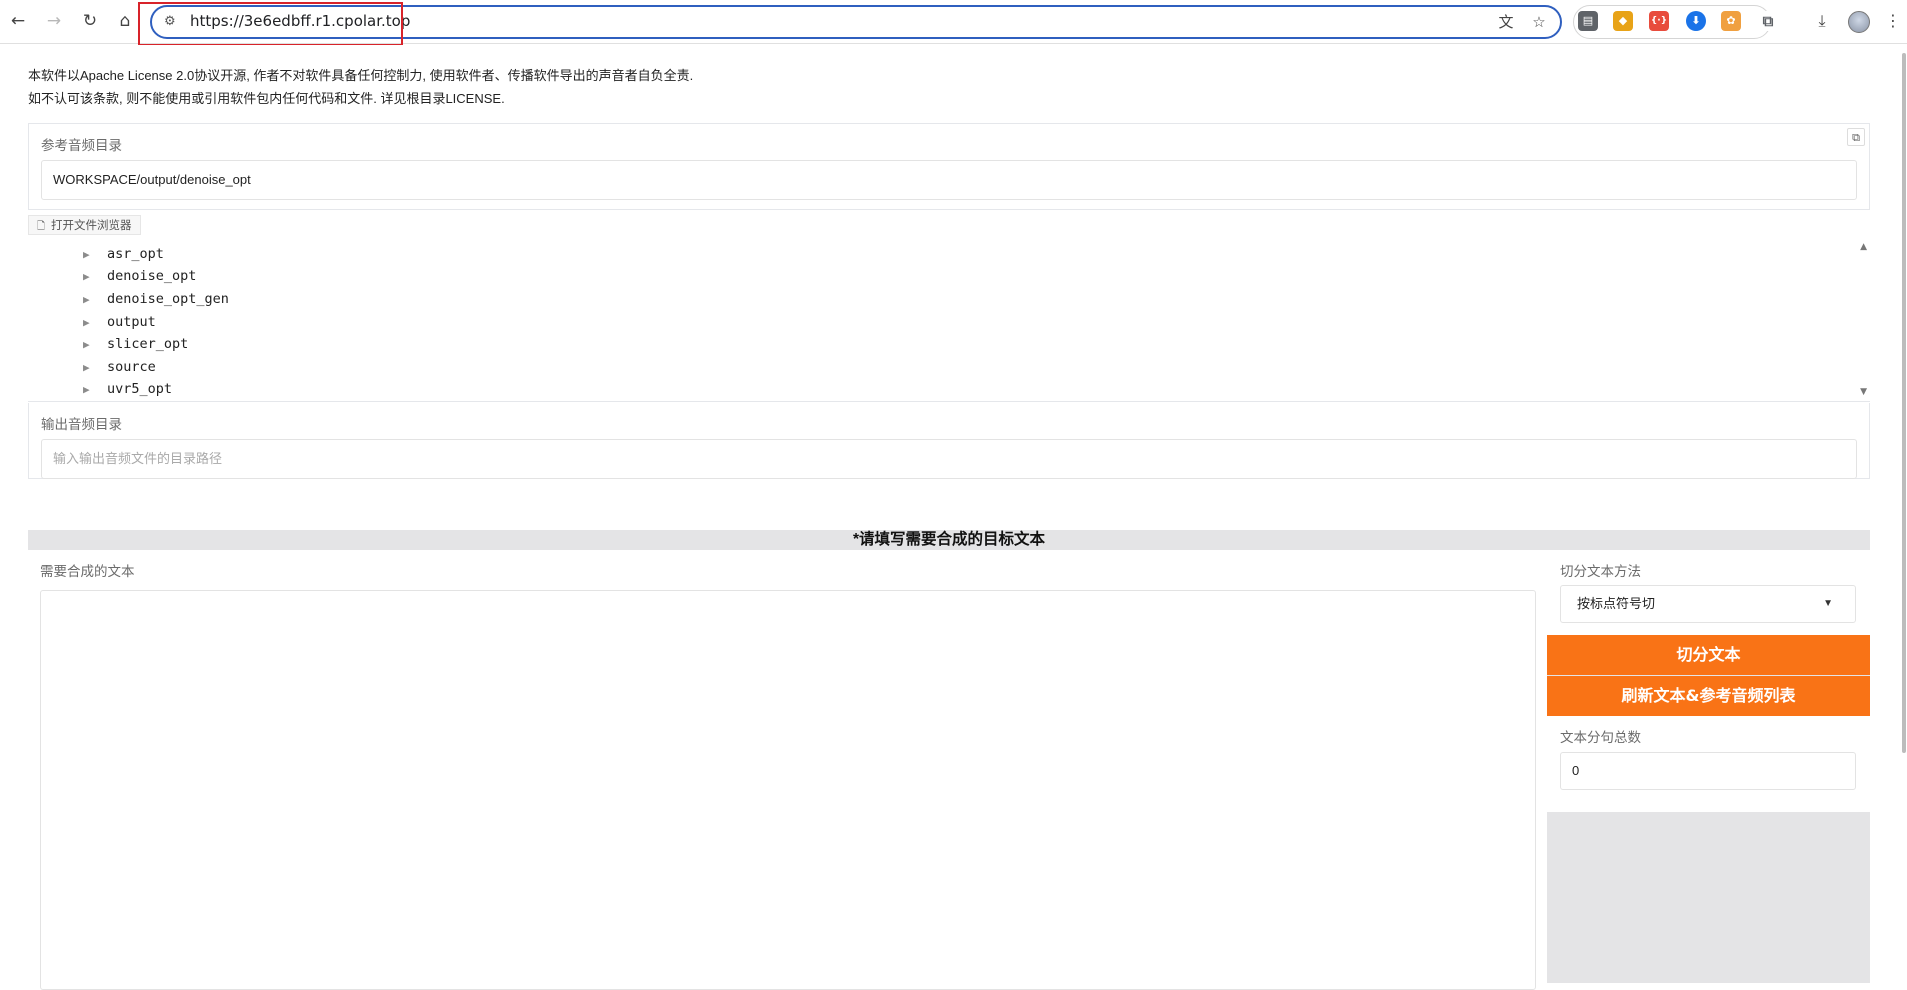  What do you see at coordinates (1863, 247) in the screenshot?
I see `scroll-up-icon: ▲` at bounding box center [1863, 247].